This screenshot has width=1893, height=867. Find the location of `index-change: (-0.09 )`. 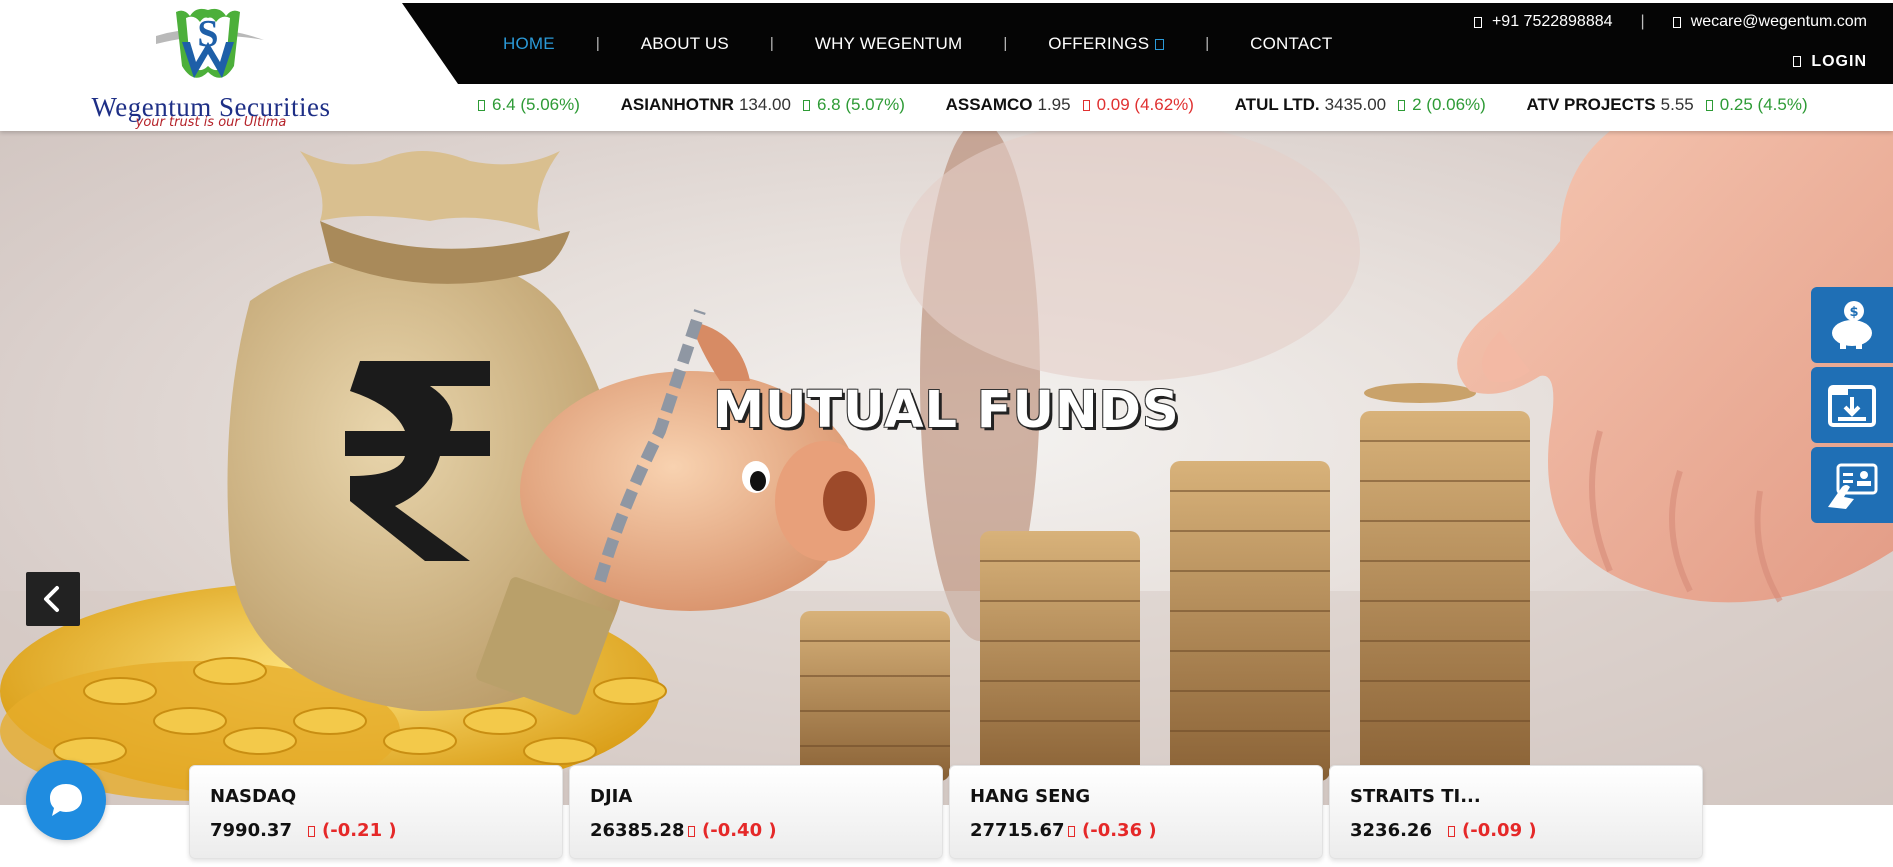

index-change: (-0.09 ) is located at coordinates (1488, 830).